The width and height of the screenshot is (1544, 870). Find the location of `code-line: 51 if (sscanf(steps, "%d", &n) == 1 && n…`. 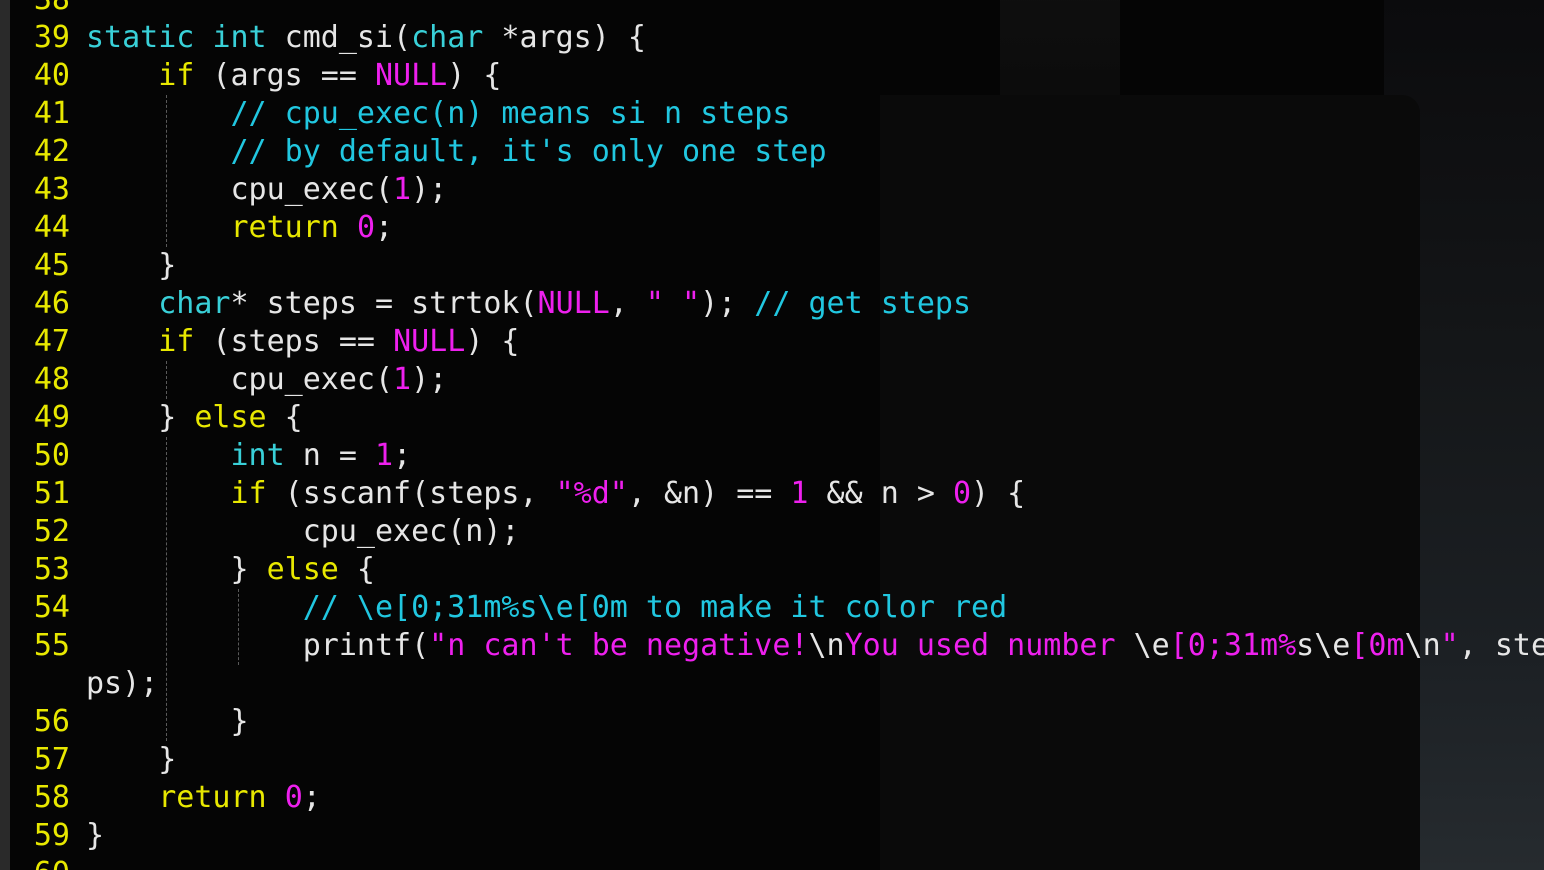

code-line: 51 if (sscanf(steps, "%d", &n) == 1 && n… is located at coordinates (772, 494).